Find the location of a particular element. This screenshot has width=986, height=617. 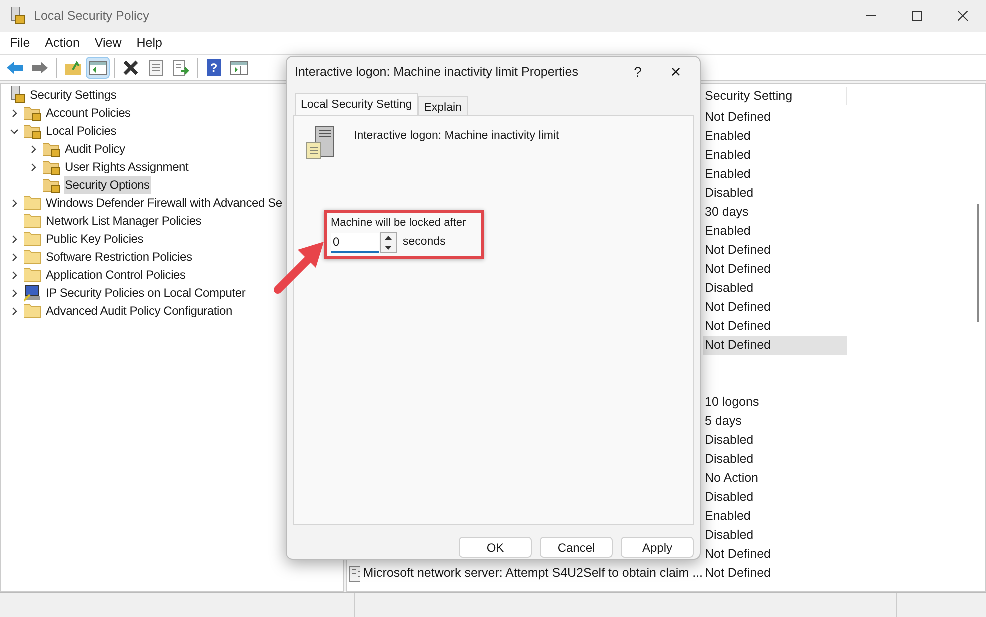

console-tree-icon is located at coordinates (98, 67).